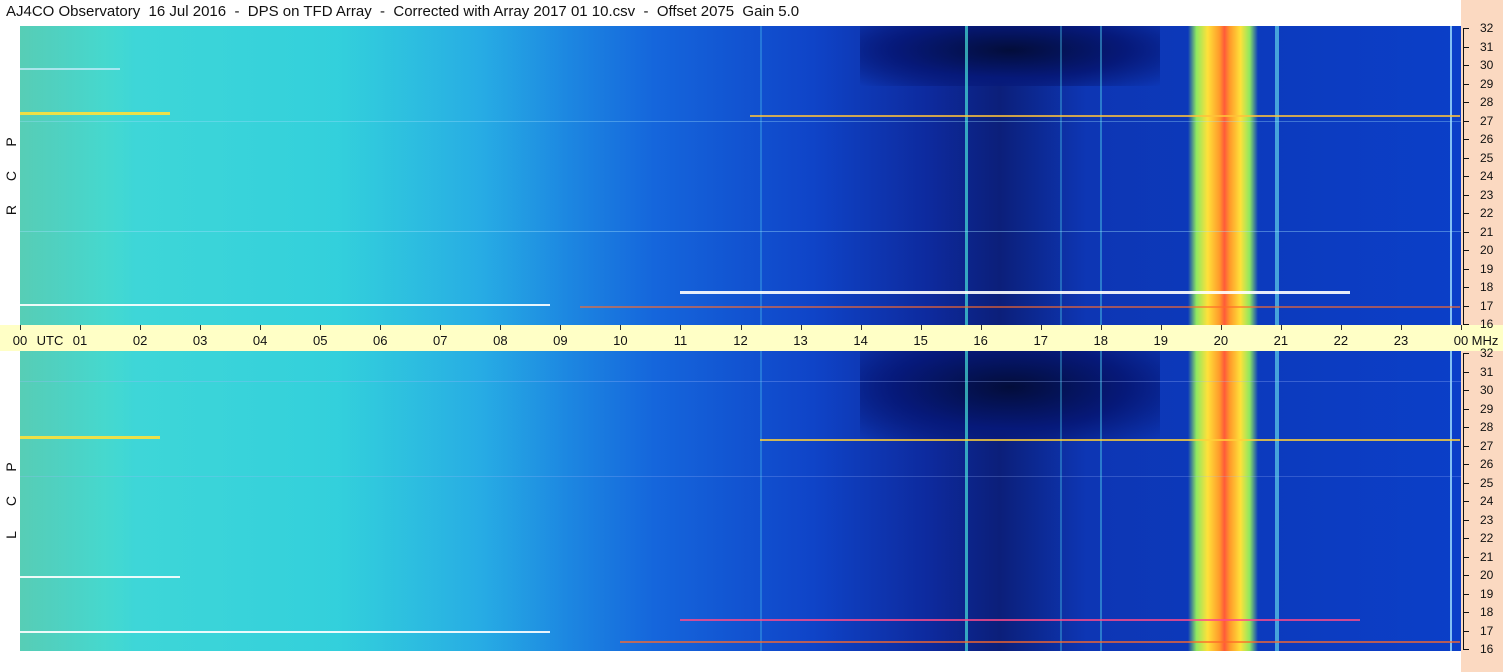 The height and width of the screenshot is (672, 1503). Describe the element at coordinates (1010, 56) in the screenshot. I see `quiet-region` at that location.